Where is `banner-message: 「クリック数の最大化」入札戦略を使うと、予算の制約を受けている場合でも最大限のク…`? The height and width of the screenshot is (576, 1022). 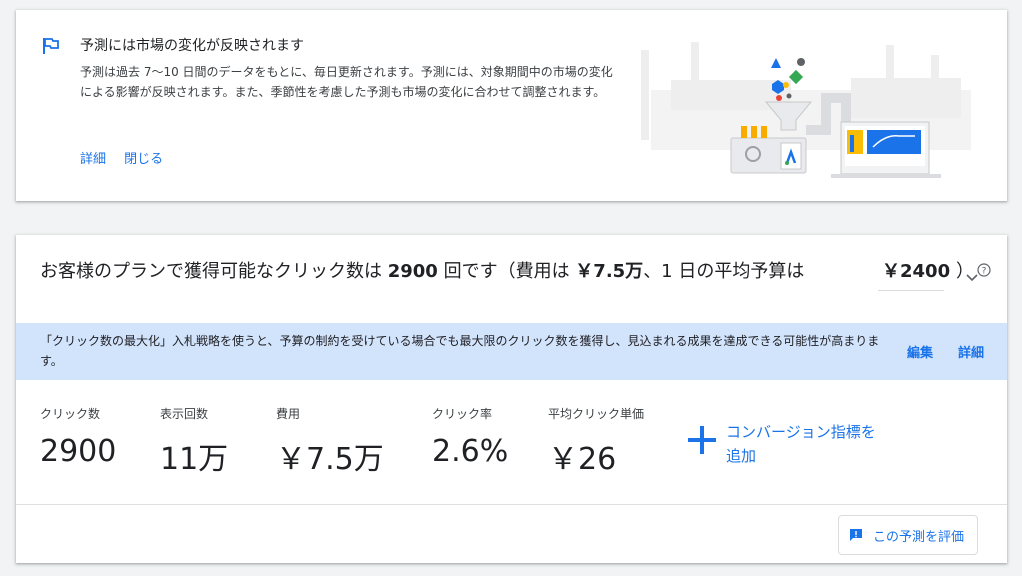
banner-message: 「クリック数の最大化」入札戦略を使うと、予算の制約を受けている場合でも最大限のク… is located at coordinates (460, 351).